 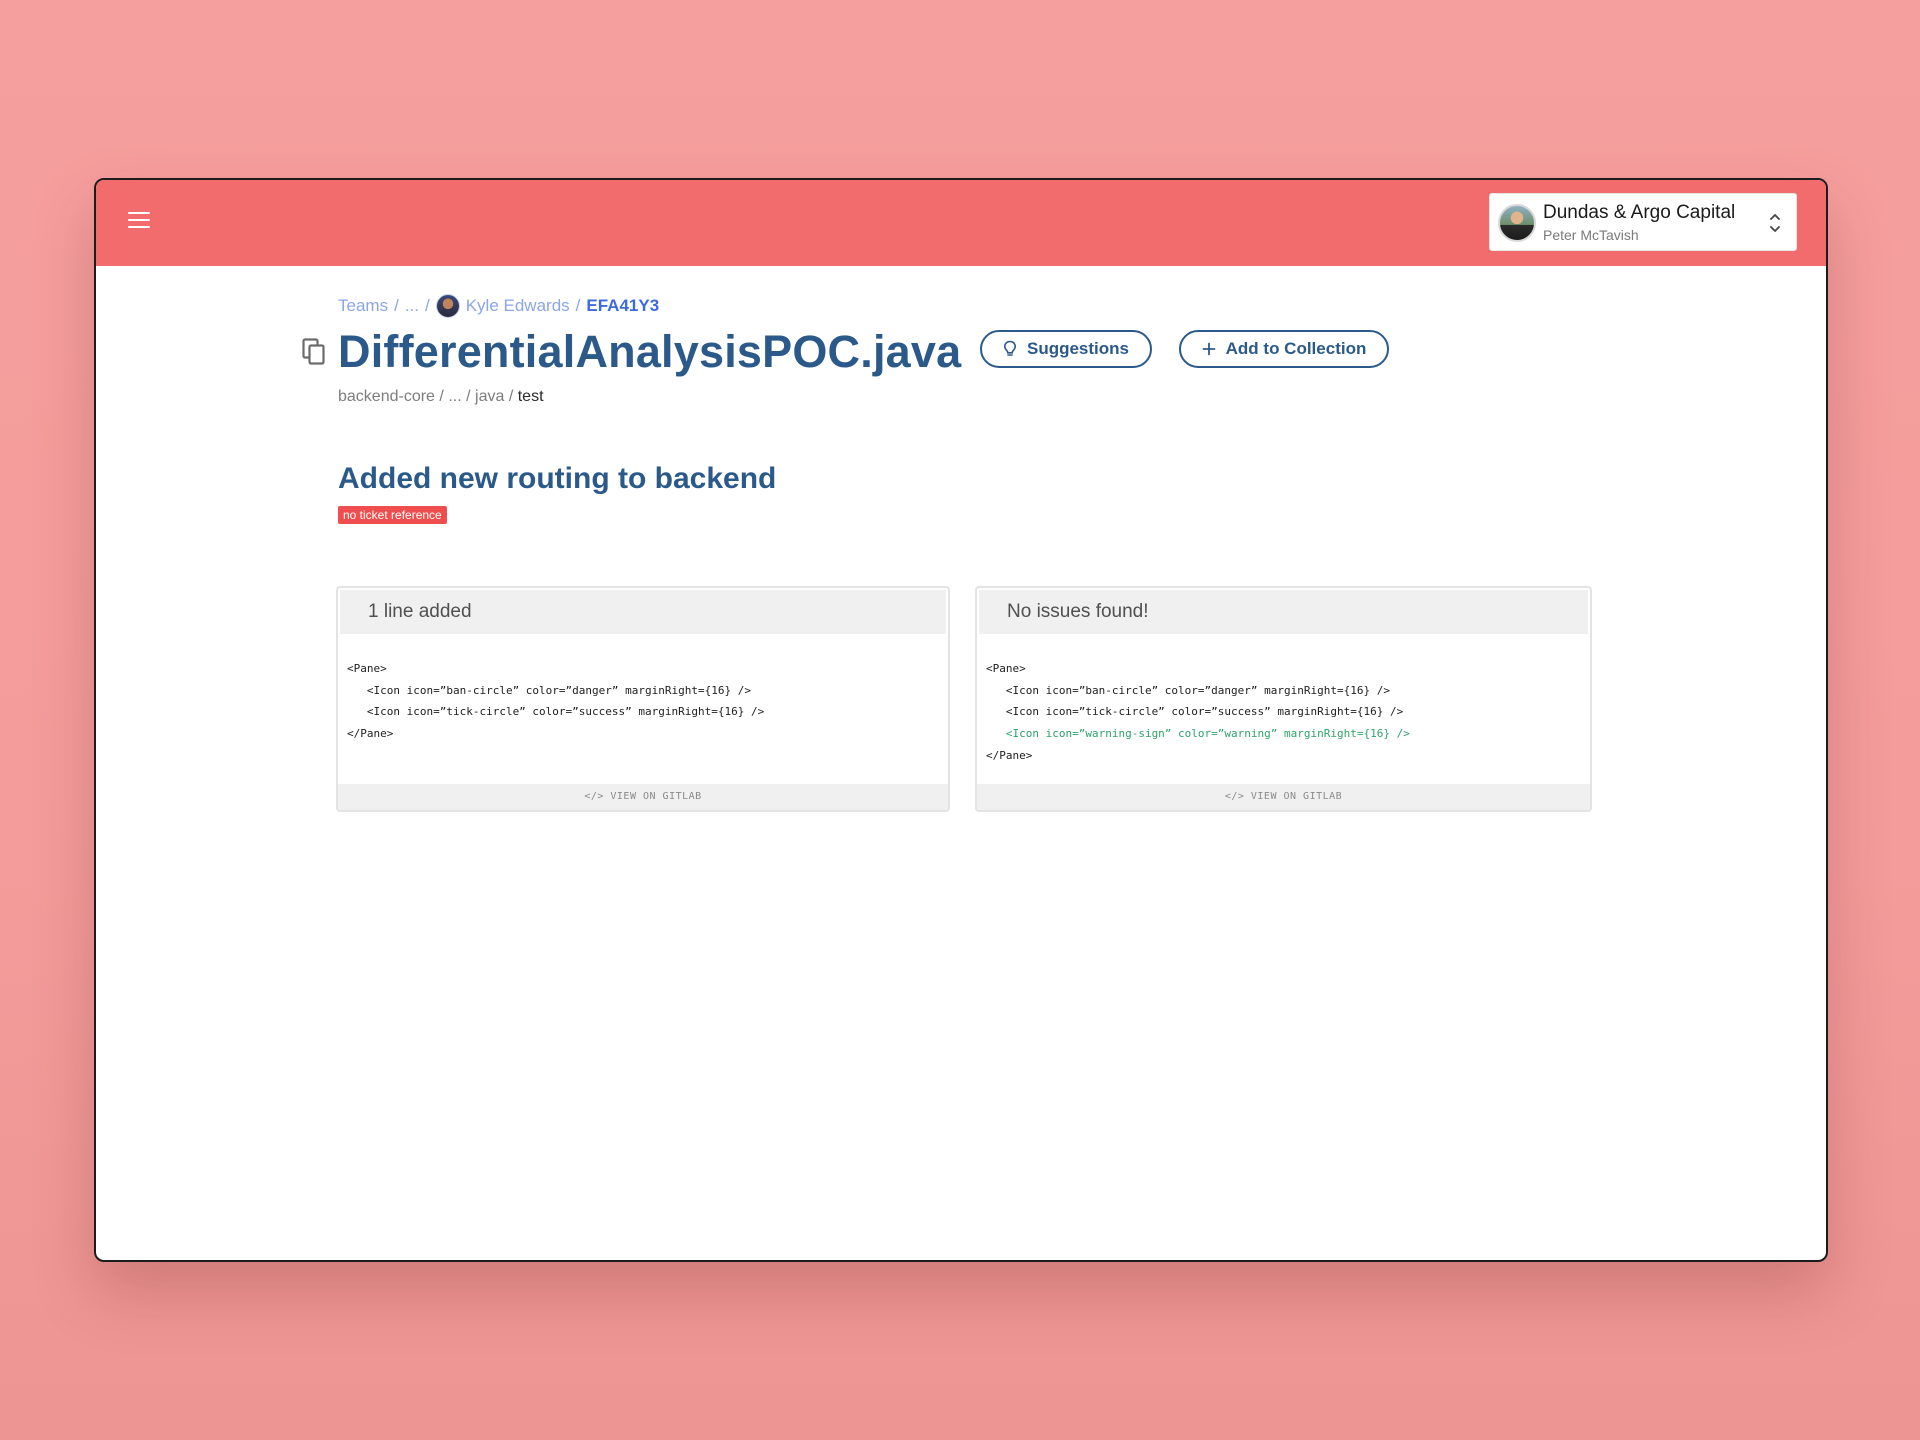 I want to click on suggestions-button: Suggestions, so click(x=1066, y=349).